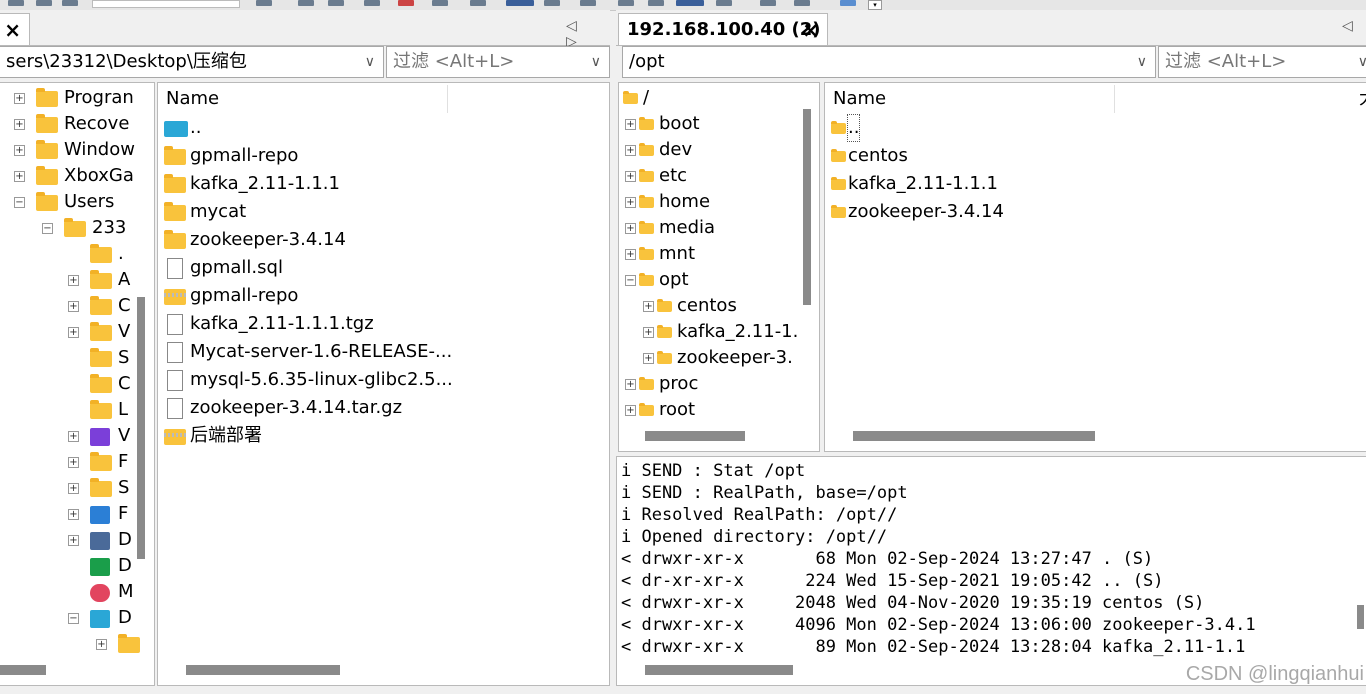 The height and width of the screenshot is (694, 1366). Describe the element at coordinates (70, 202) in the screenshot. I see `tree-item: − Users` at that location.